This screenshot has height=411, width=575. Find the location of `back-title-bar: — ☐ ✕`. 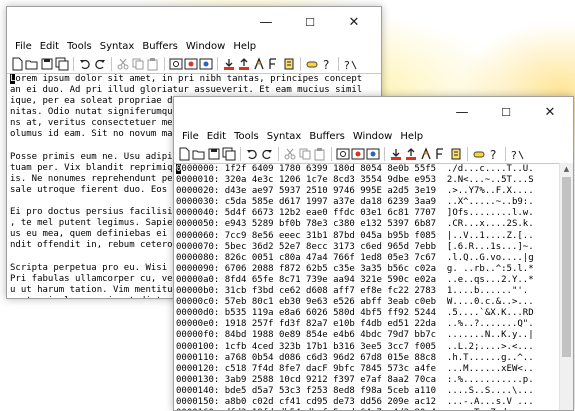

back-title-bar: — ☐ ✕ is located at coordinates (194, 22).